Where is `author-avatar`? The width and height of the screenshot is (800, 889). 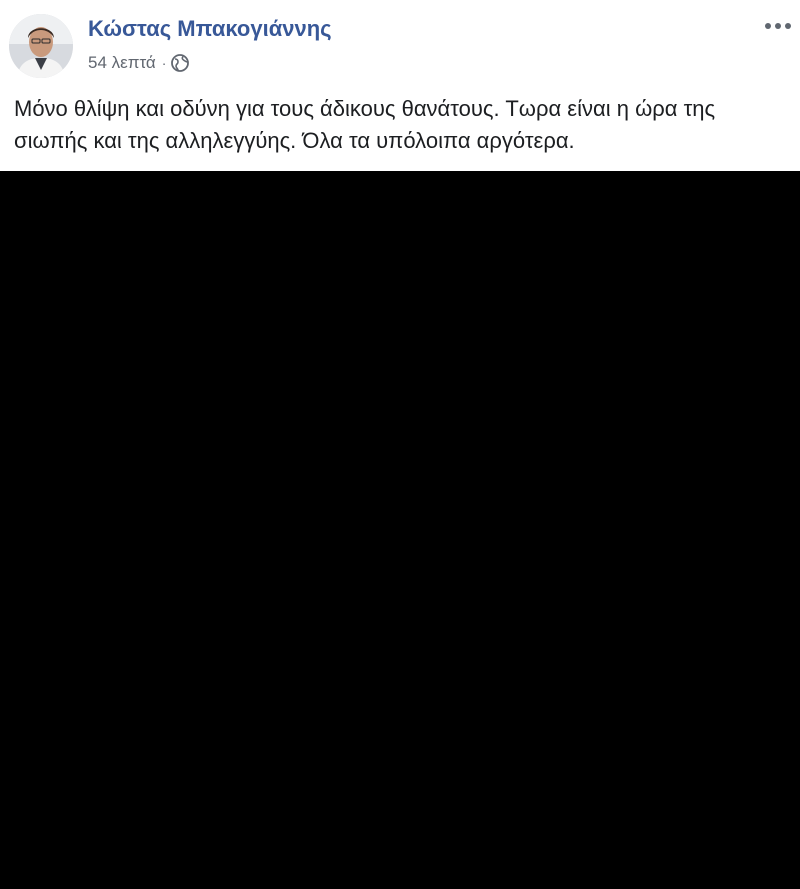
author-avatar is located at coordinates (41, 46).